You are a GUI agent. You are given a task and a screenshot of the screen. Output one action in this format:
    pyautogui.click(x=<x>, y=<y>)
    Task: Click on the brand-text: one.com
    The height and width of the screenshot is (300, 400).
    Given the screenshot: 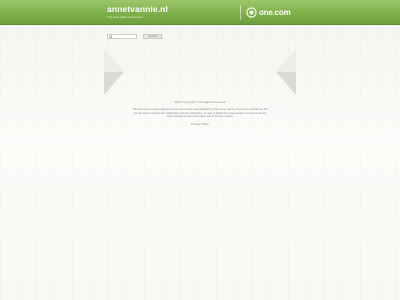 What is the action you would take?
    pyautogui.click(x=275, y=12)
    